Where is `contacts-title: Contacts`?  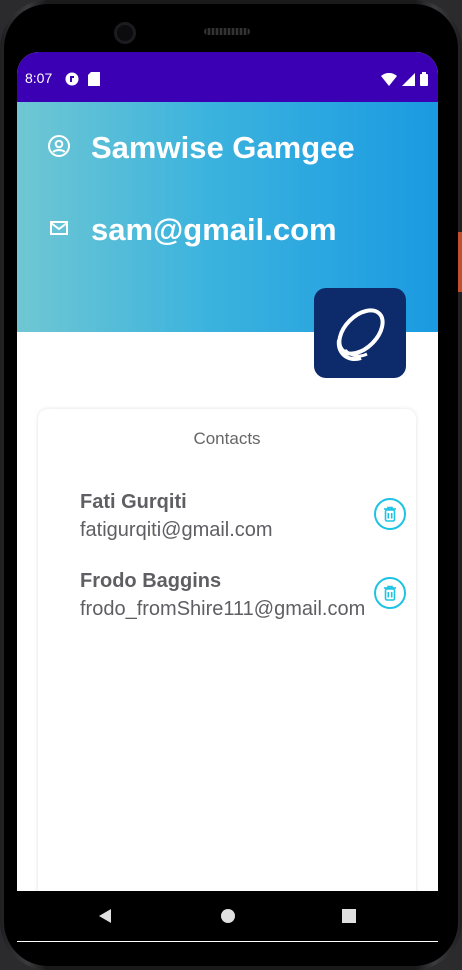
contacts-title: Contacts is located at coordinates (227, 438).